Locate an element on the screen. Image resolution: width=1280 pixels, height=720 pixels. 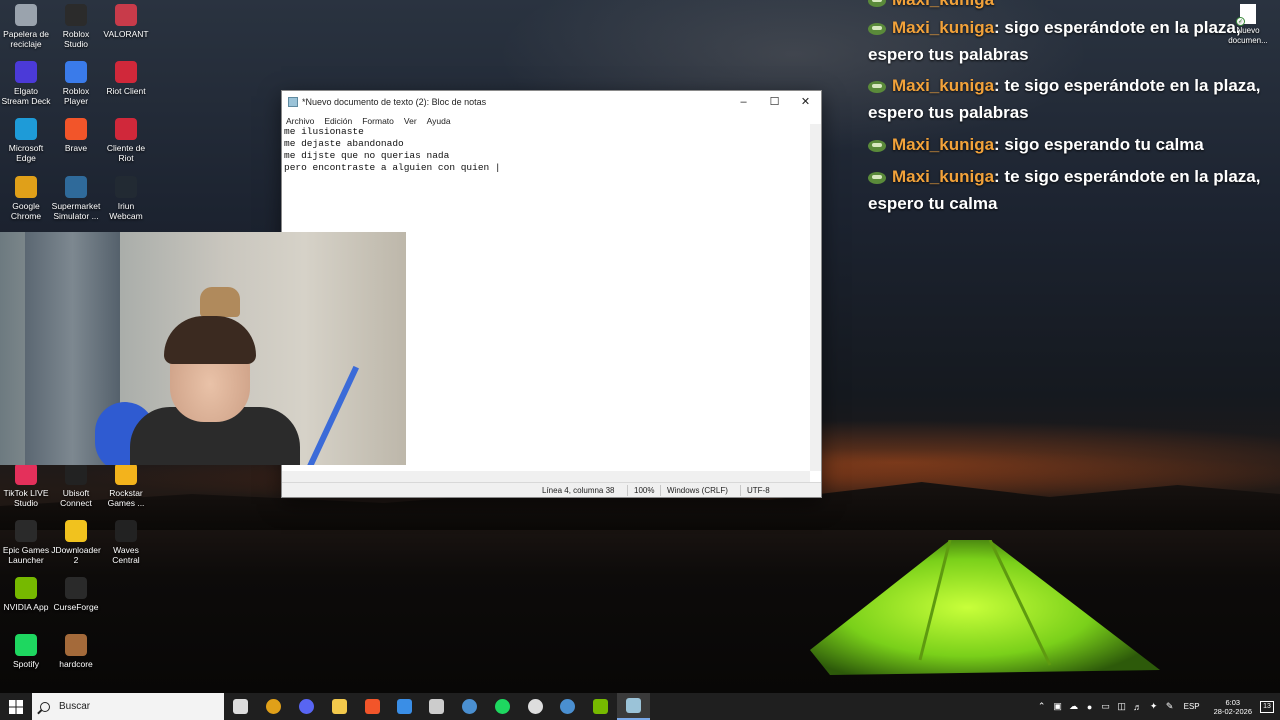
desktop-icon: Riot Client is located at coordinates (126, 78).